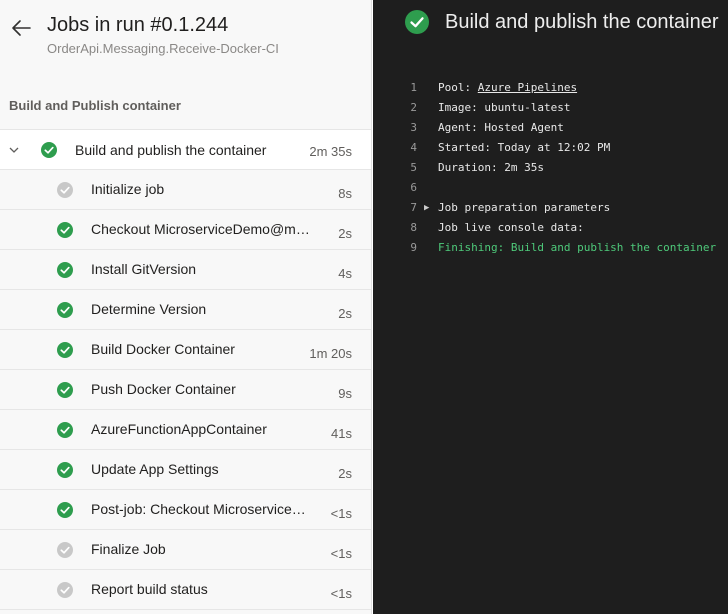  I want to click on log-line: 5 Duration: 2m 35s, so click(550, 168).